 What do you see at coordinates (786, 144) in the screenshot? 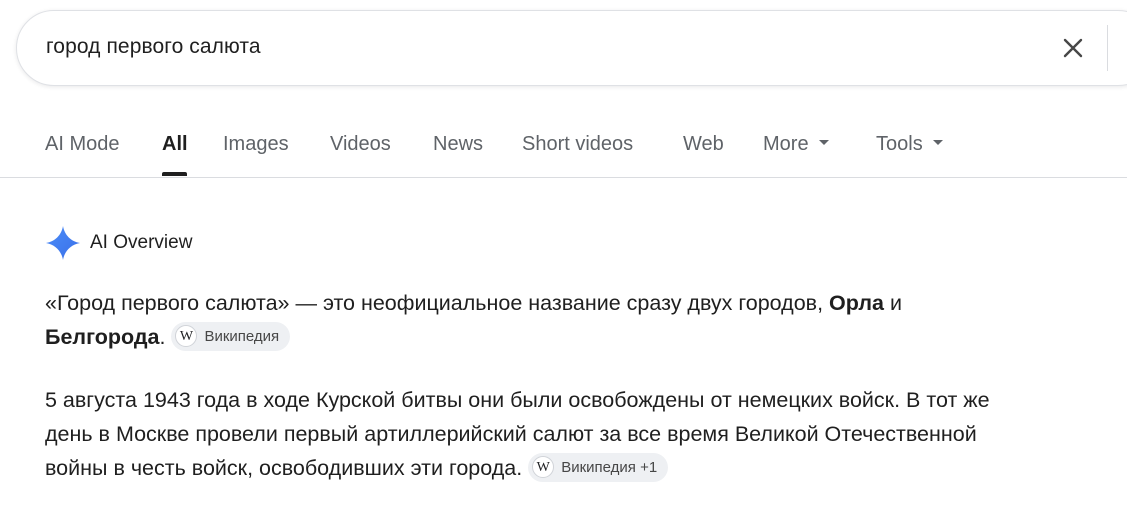
I see `tab-more-label: More` at bounding box center [786, 144].